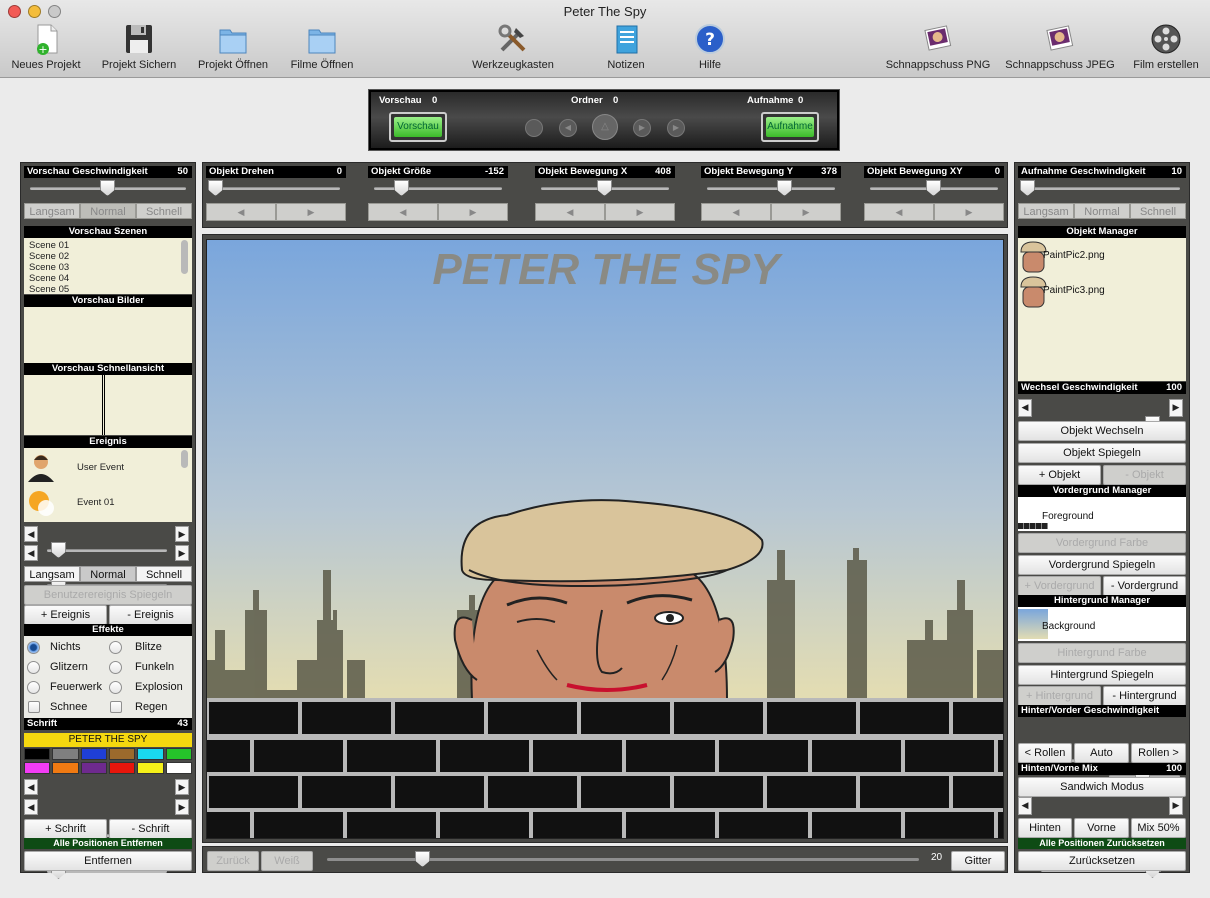  I want to click on add-font-button: + Schrift, so click(65, 829).